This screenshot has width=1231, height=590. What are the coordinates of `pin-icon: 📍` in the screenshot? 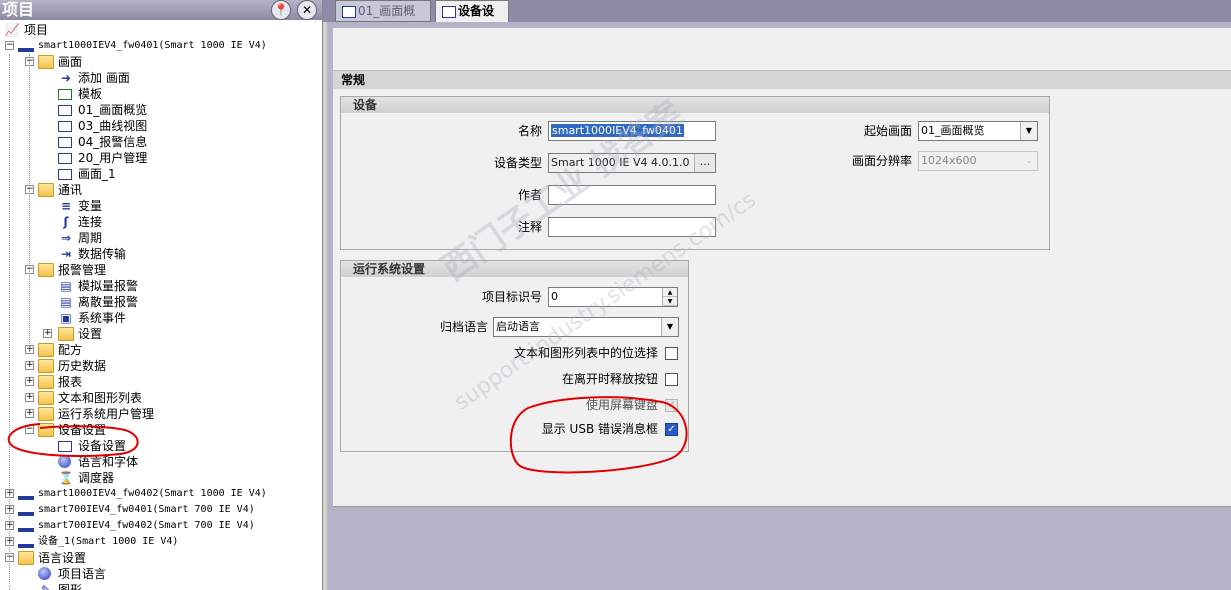 It's located at (281, 10).